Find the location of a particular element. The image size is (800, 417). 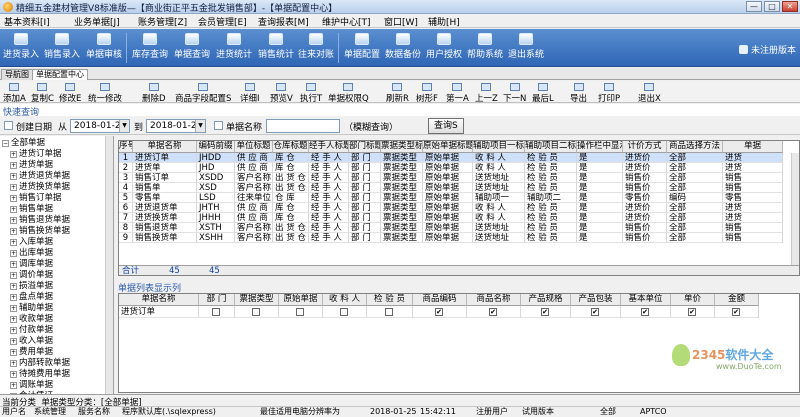

data-backup-button: 数据备份 is located at coordinates (403, 49).